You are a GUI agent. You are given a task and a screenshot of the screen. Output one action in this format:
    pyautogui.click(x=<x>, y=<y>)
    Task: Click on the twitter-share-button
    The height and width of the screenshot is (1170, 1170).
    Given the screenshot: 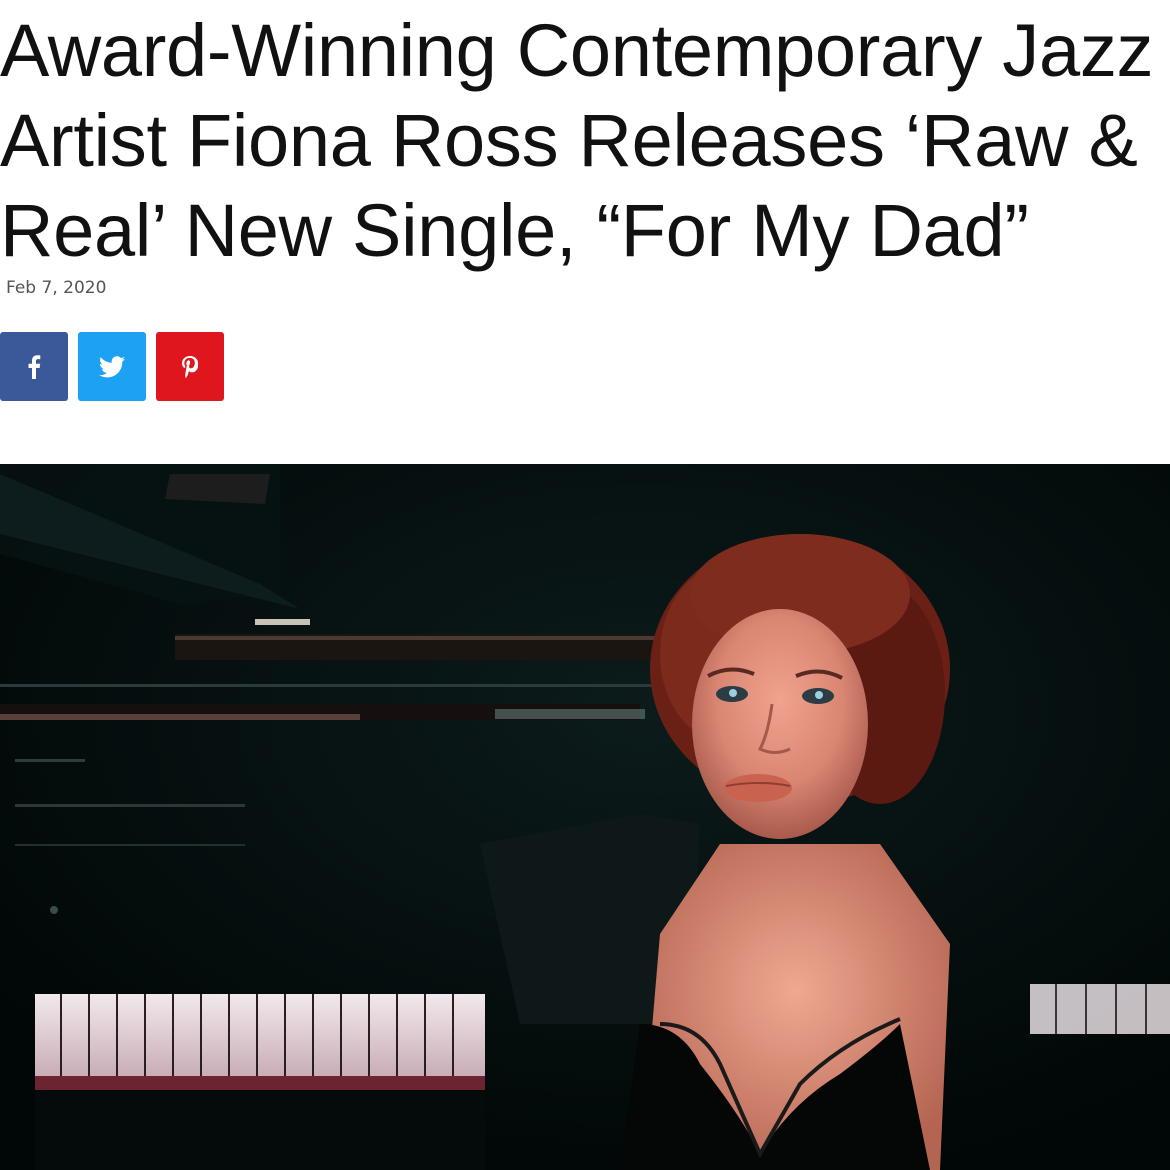 What is the action you would take?
    pyautogui.click(x=112, y=366)
    